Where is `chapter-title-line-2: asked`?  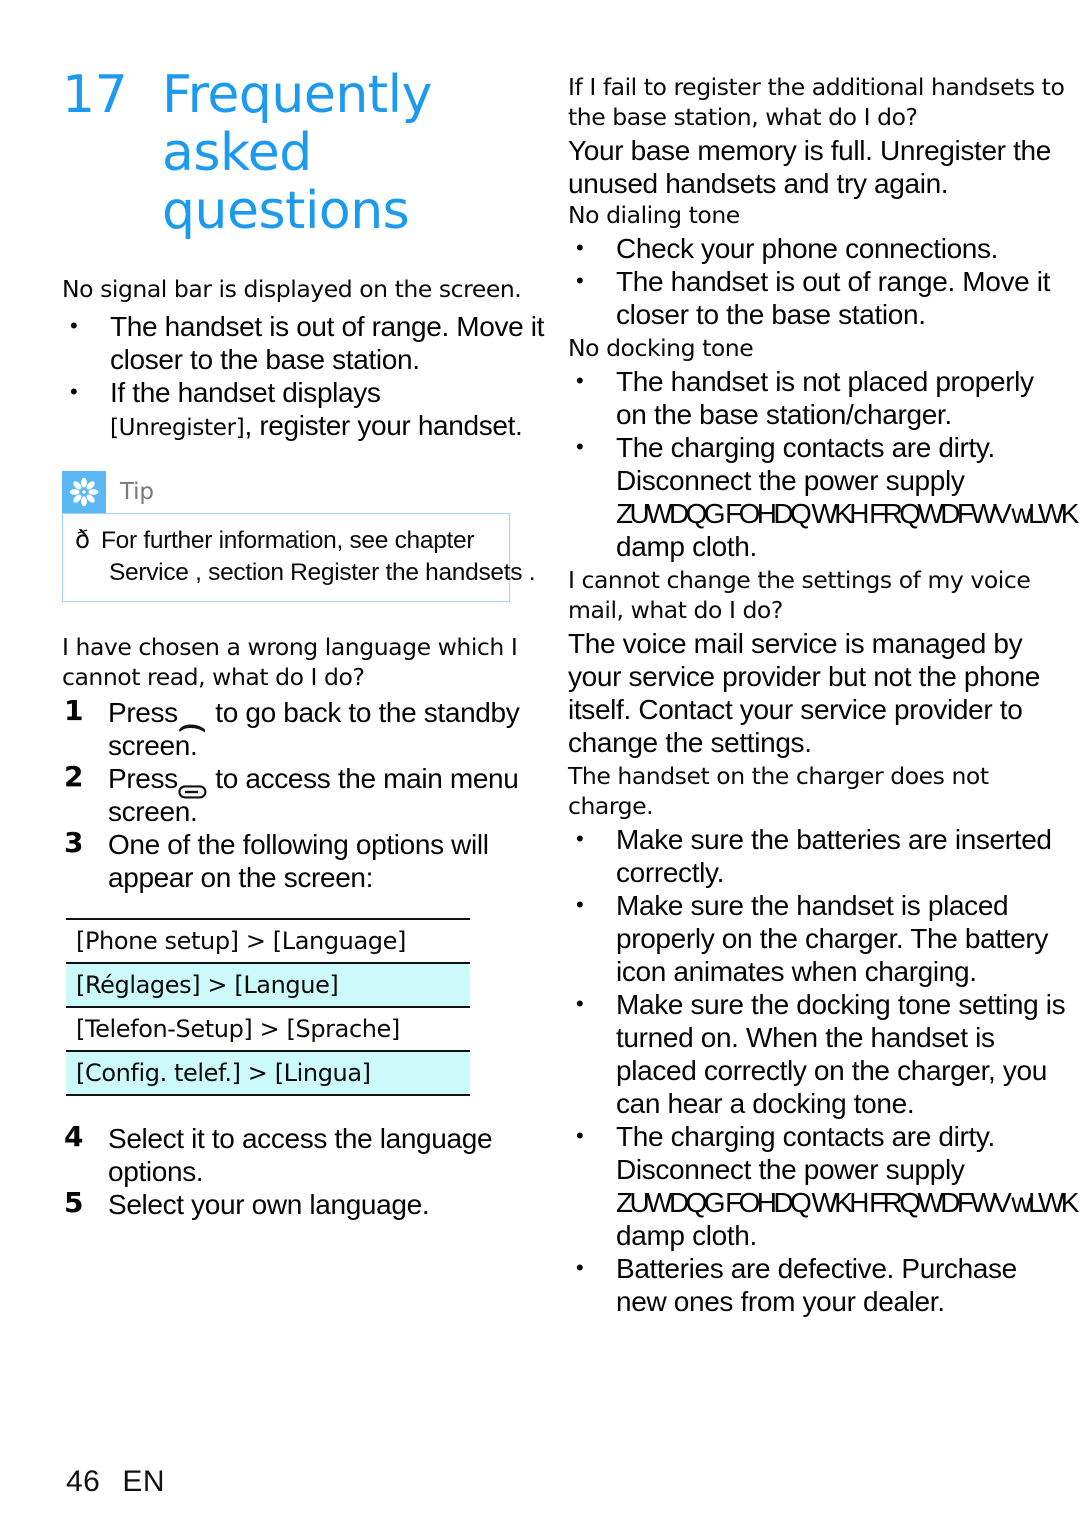
chapter-title-line-2: asked is located at coordinates (237, 153).